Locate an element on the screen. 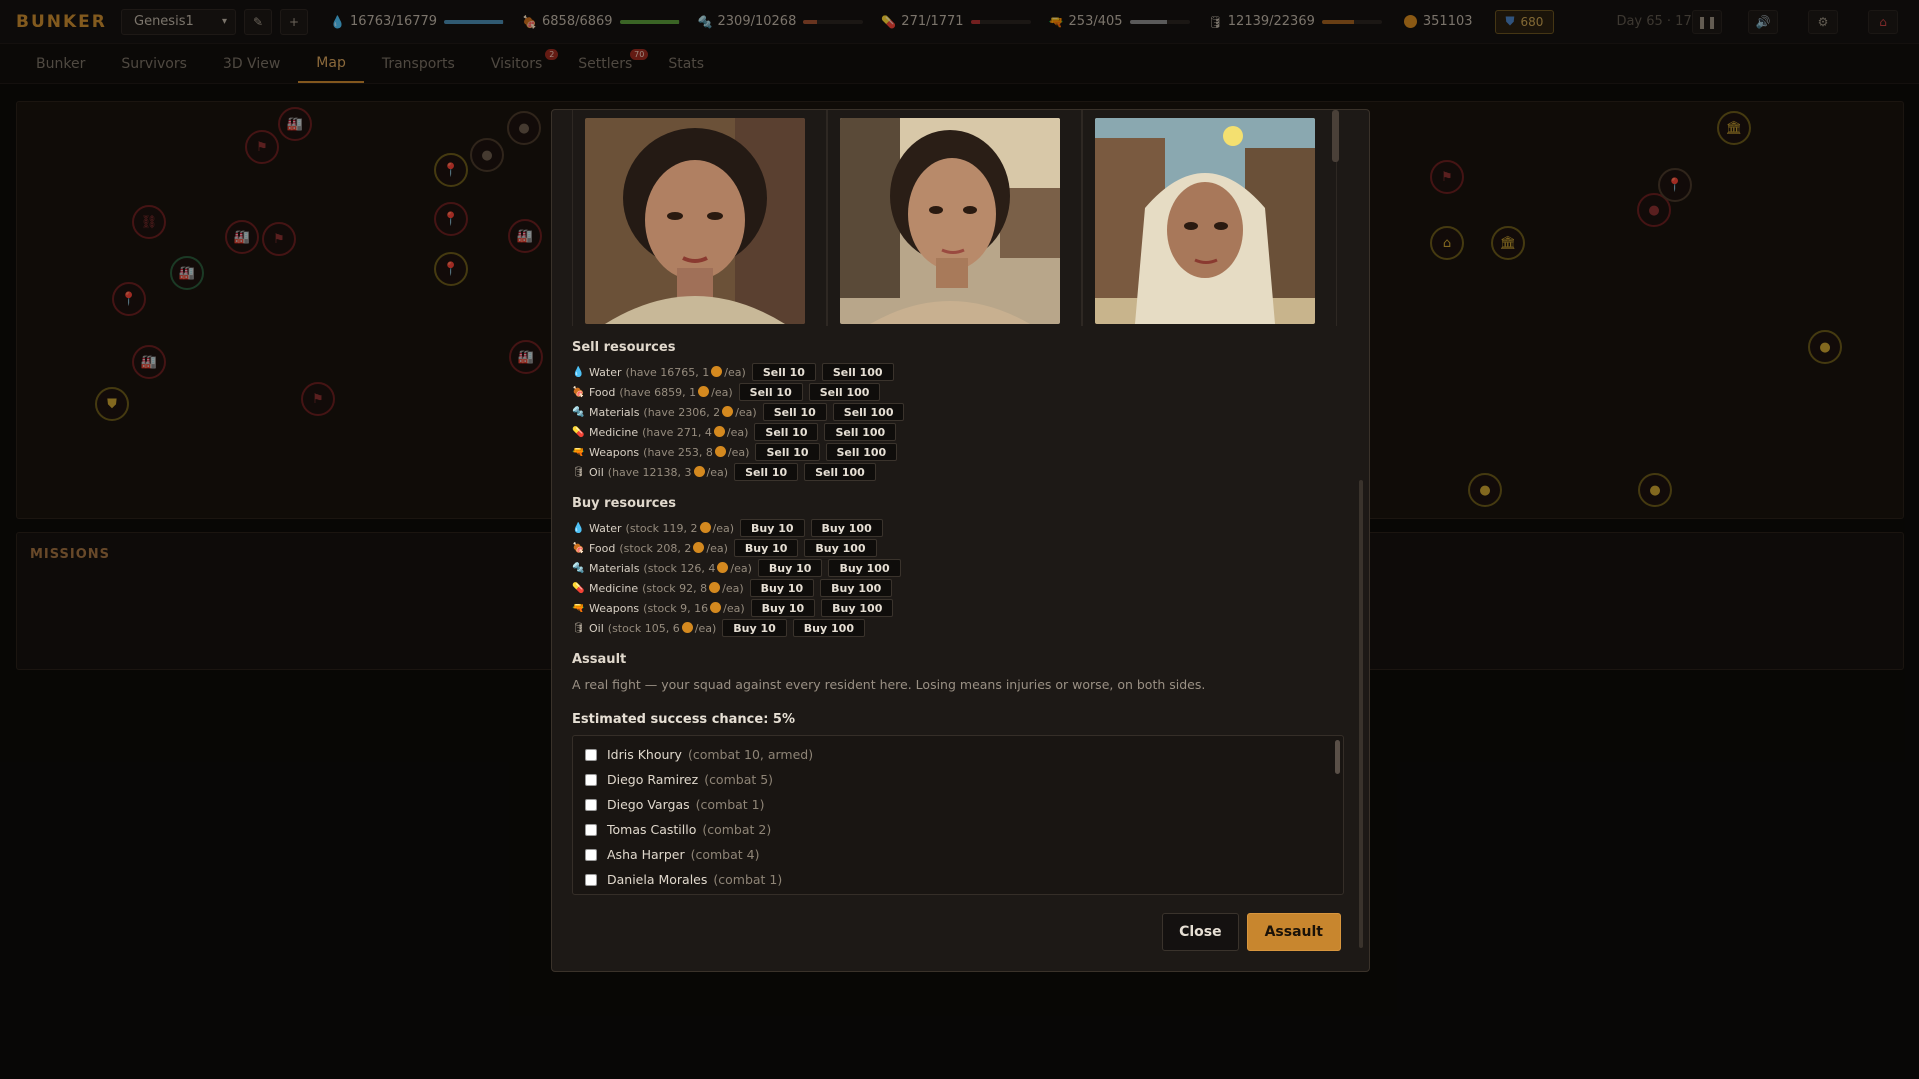 The width and height of the screenshot is (1919, 1079). resource-info: (stock 105, 6/ea) is located at coordinates (661, 628).